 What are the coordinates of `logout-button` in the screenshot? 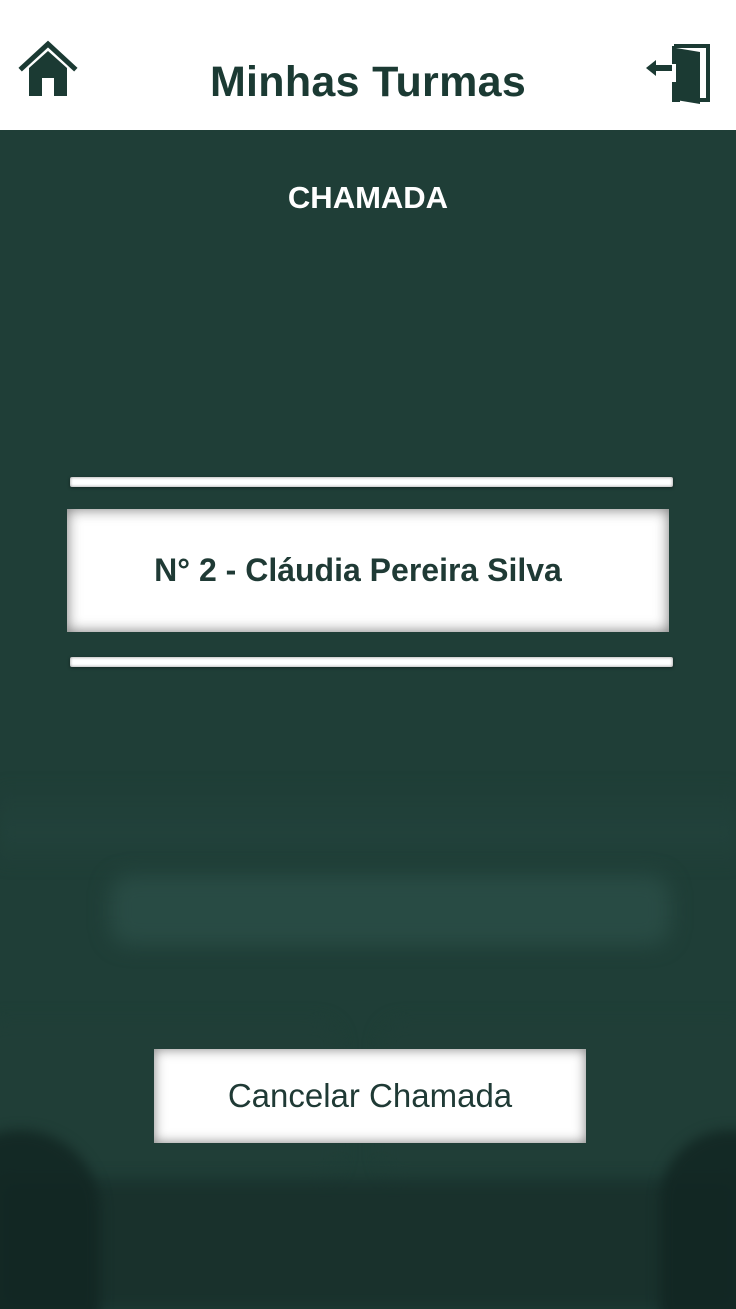 It's located at (677, 74).